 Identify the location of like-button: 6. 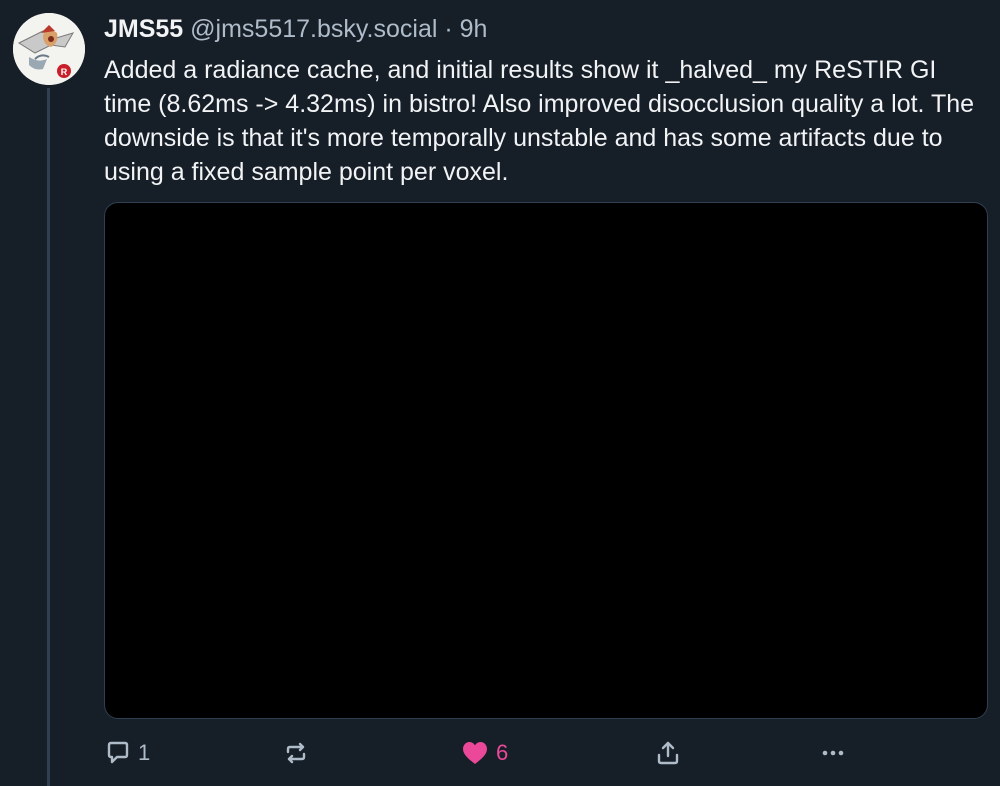
(484, 753).